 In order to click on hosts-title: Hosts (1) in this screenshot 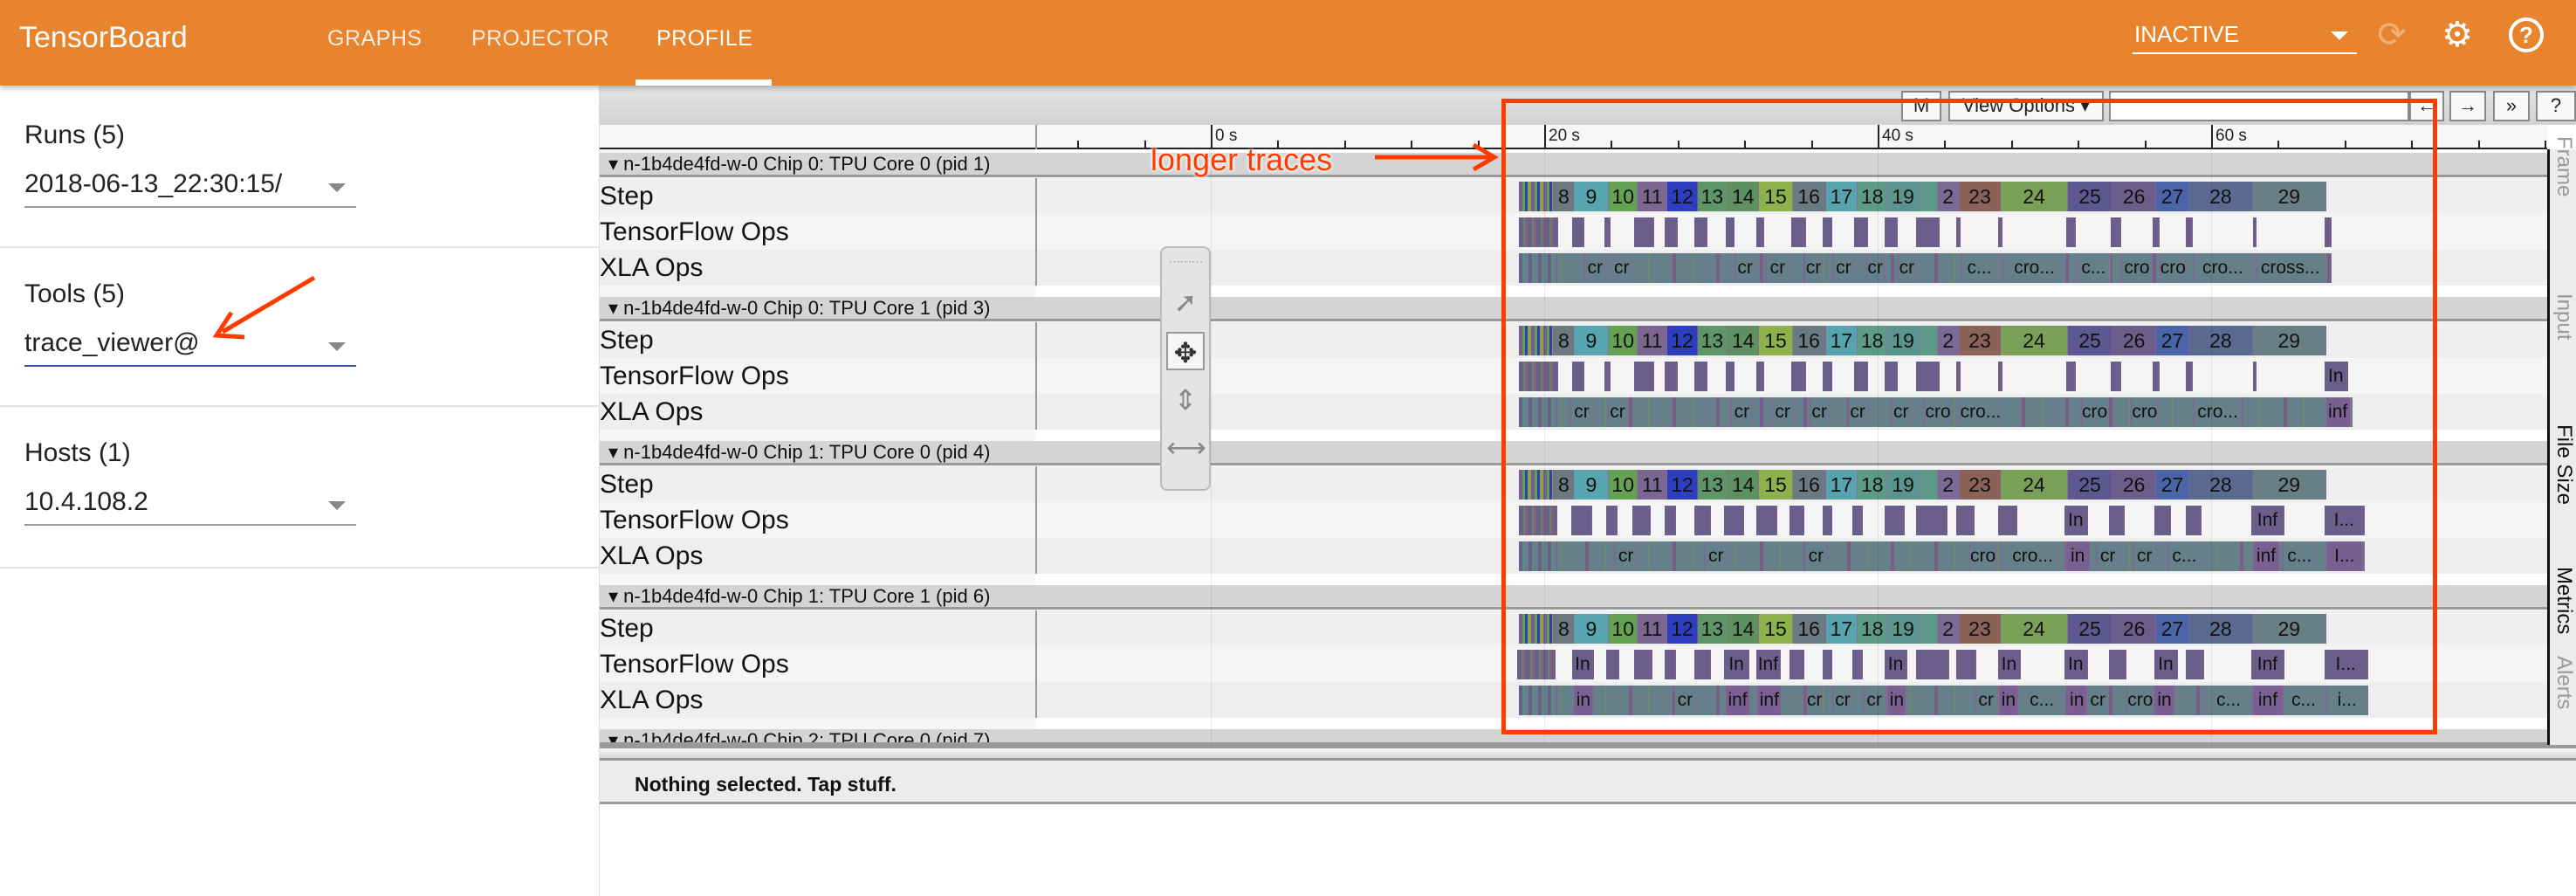, I will do `click(77, 452)`.